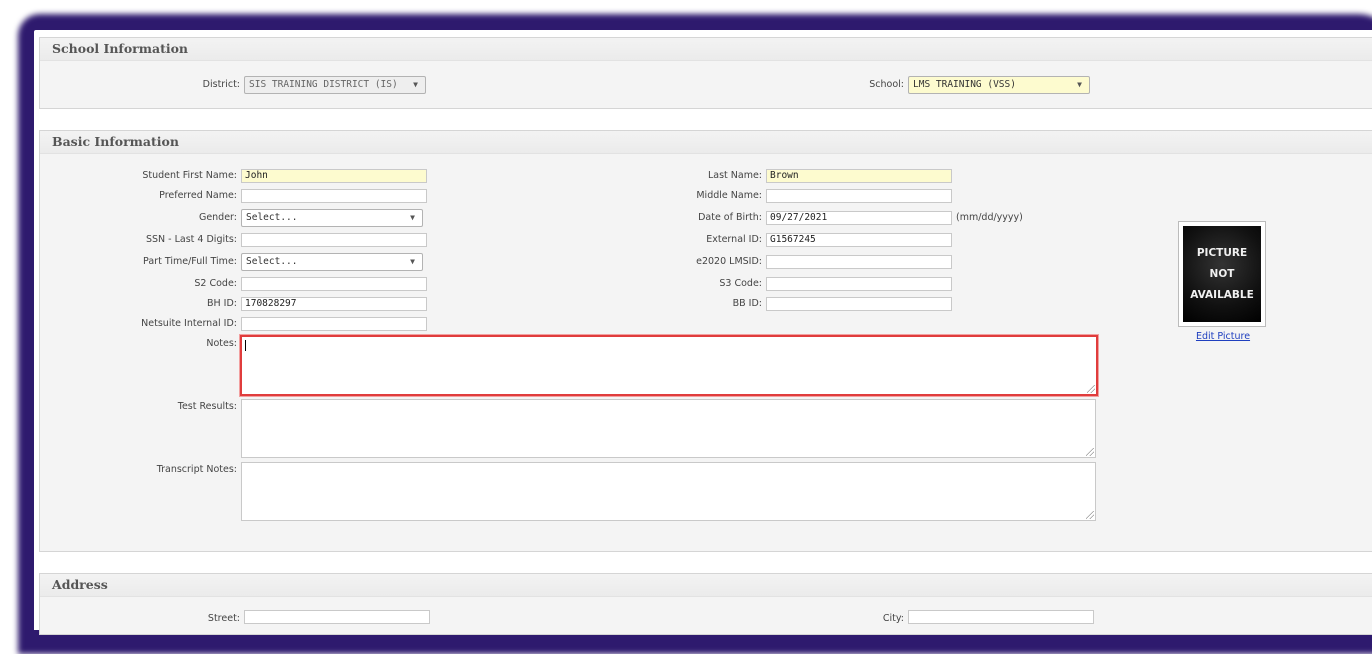 This screenshot has width=1372, height=654. I want to click on bh-id-label: BH ID:, so click(222, 303).